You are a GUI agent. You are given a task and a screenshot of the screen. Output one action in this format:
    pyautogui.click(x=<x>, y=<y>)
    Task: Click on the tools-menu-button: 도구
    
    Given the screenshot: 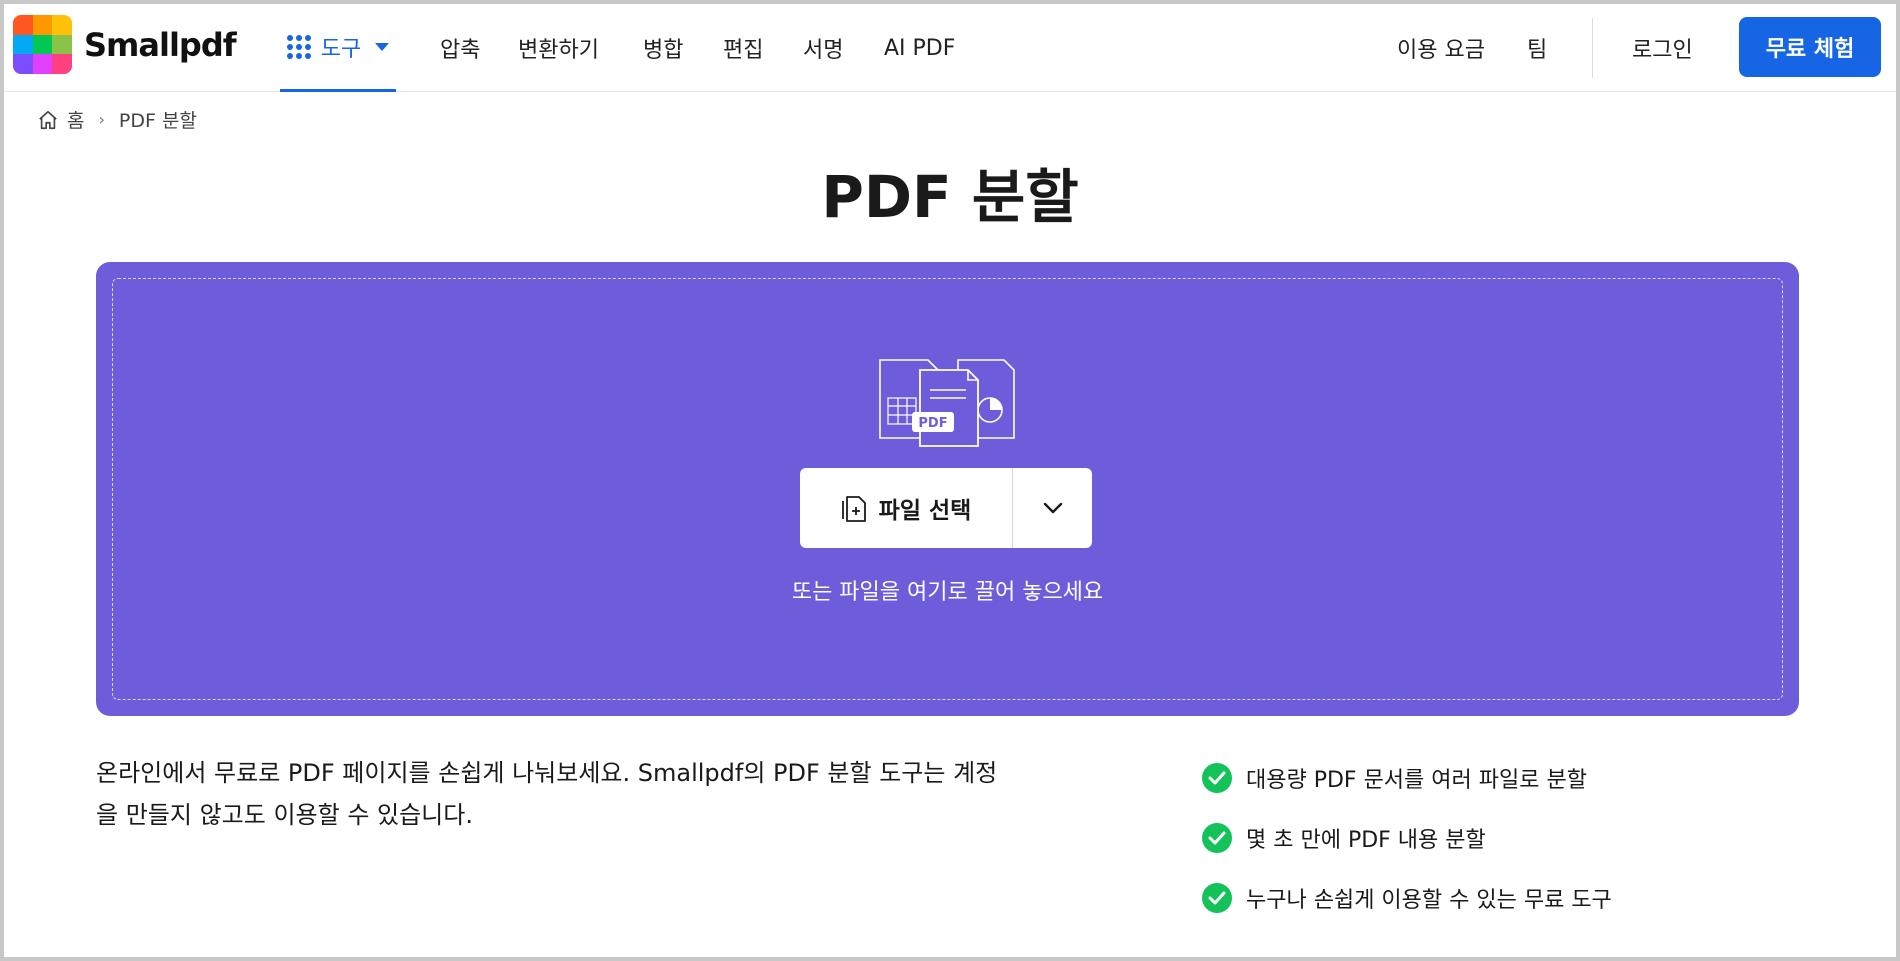 What is the action you would take?
    pyautogui.click(x=338, y=48)
    